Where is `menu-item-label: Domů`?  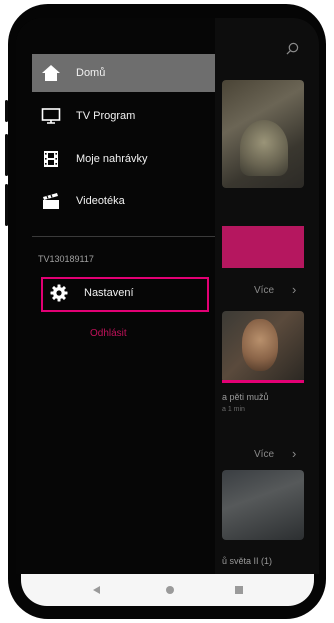
menu-item-label: Domů is located at coordinates (91, 73).